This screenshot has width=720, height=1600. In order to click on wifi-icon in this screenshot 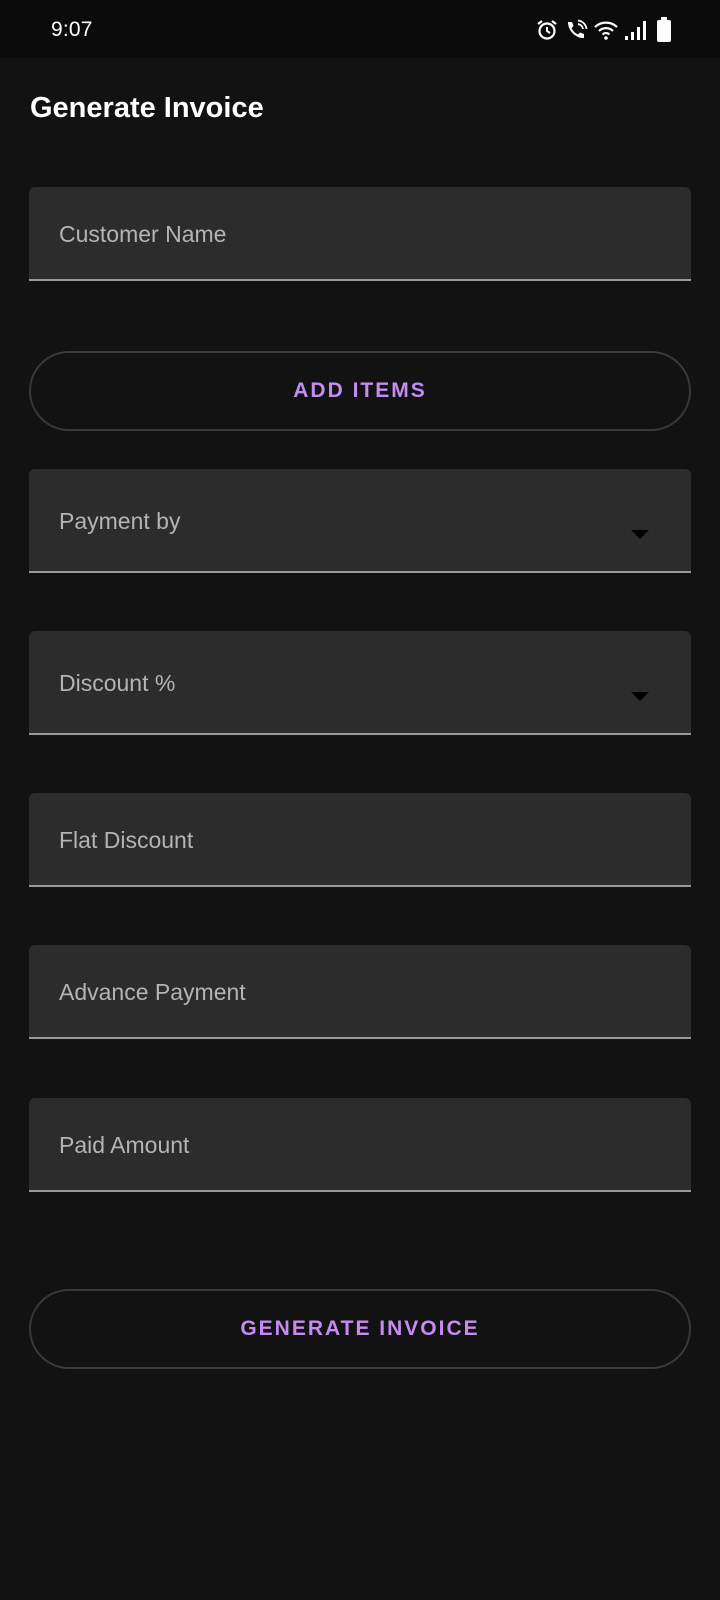, I will do `click(606, 30)`.